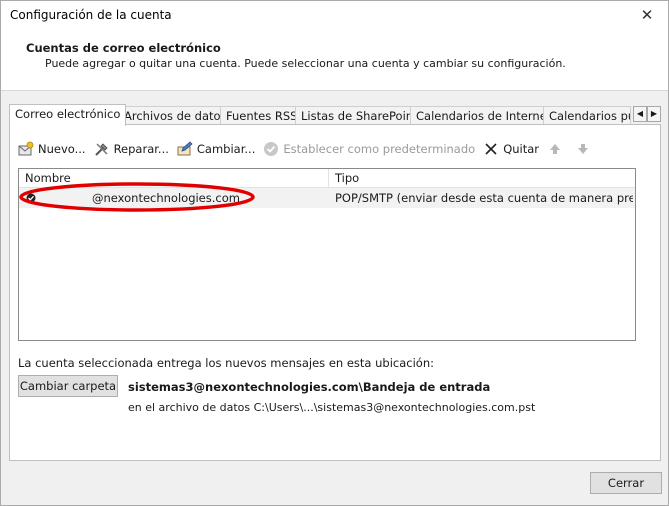  Describe the element at coordinates (68, 115) in the screenshot. I see `tab-email: Correo electrónico` at that location.